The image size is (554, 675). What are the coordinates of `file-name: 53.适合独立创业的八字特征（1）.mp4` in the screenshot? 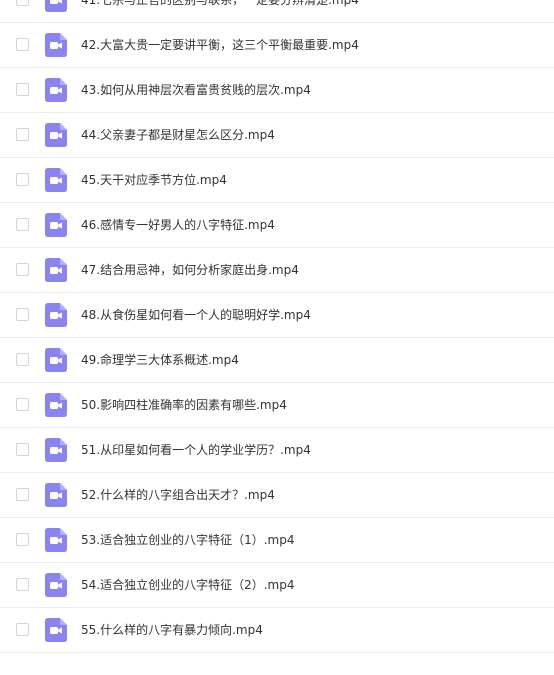 It's located at (187, 540).